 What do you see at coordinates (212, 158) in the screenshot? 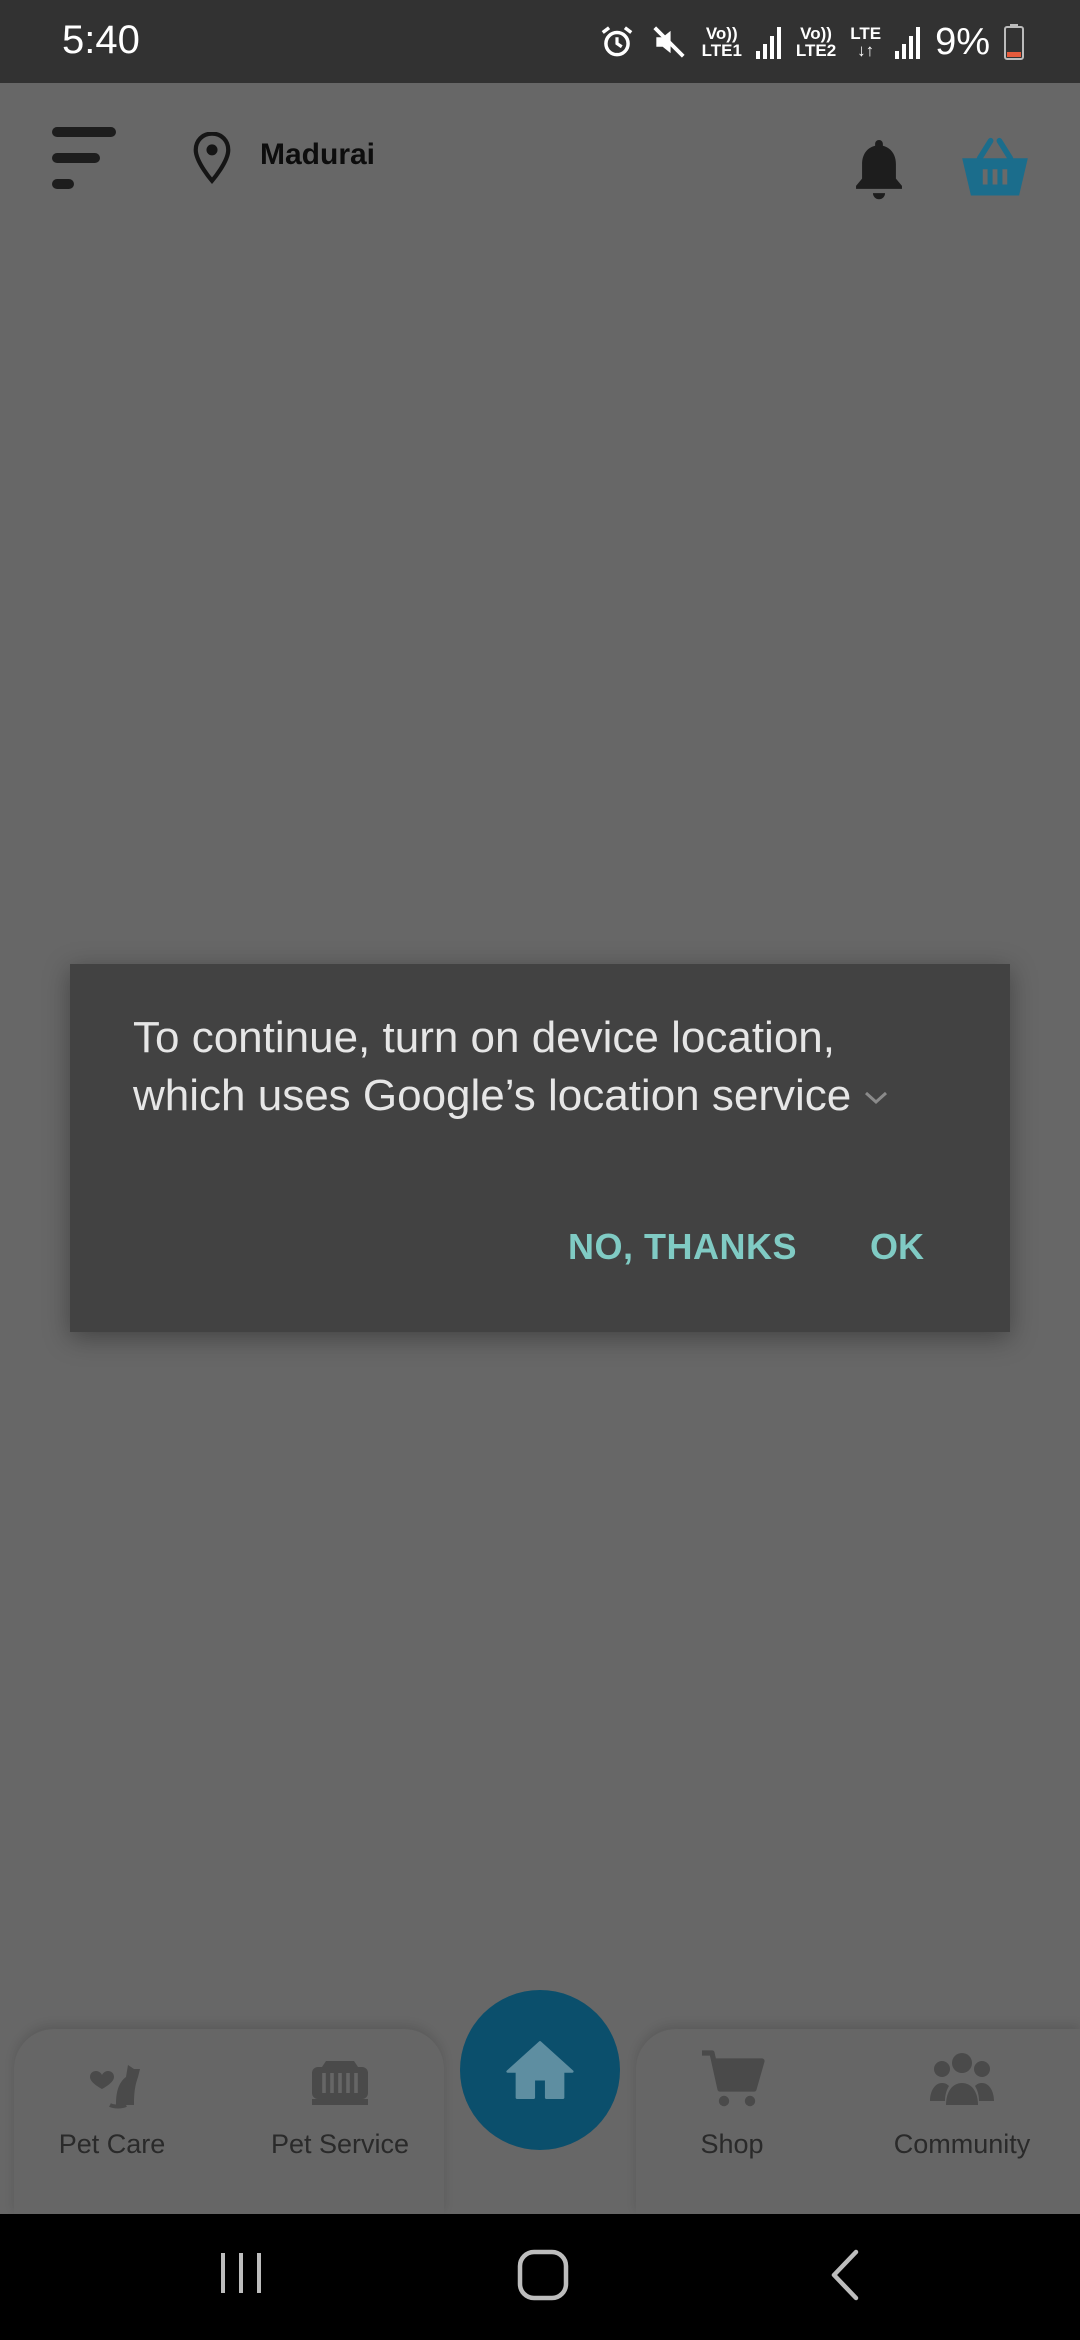
I see `location-pin-icon` at bounding box center [212, 158].